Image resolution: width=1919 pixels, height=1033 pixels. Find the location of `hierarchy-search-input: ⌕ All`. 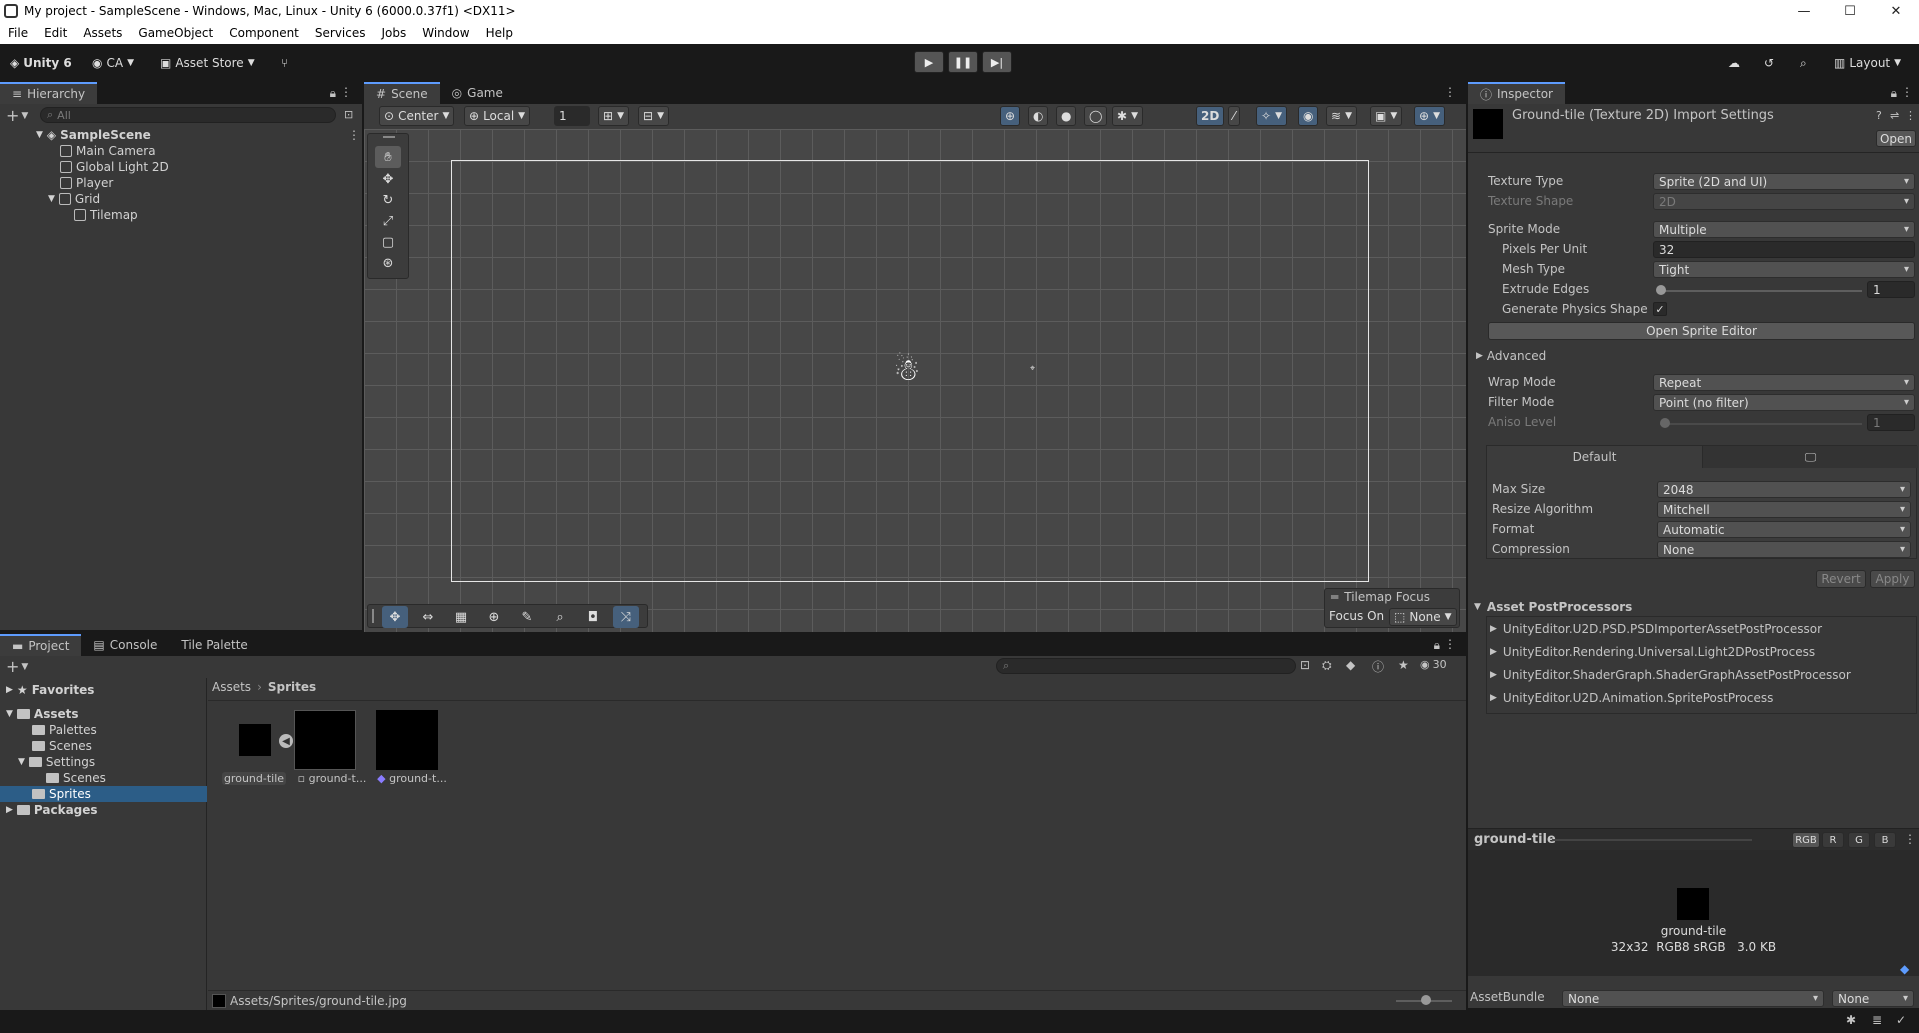

hierarchy-search-input: ⌕ All is located at coordinates (188, 115).